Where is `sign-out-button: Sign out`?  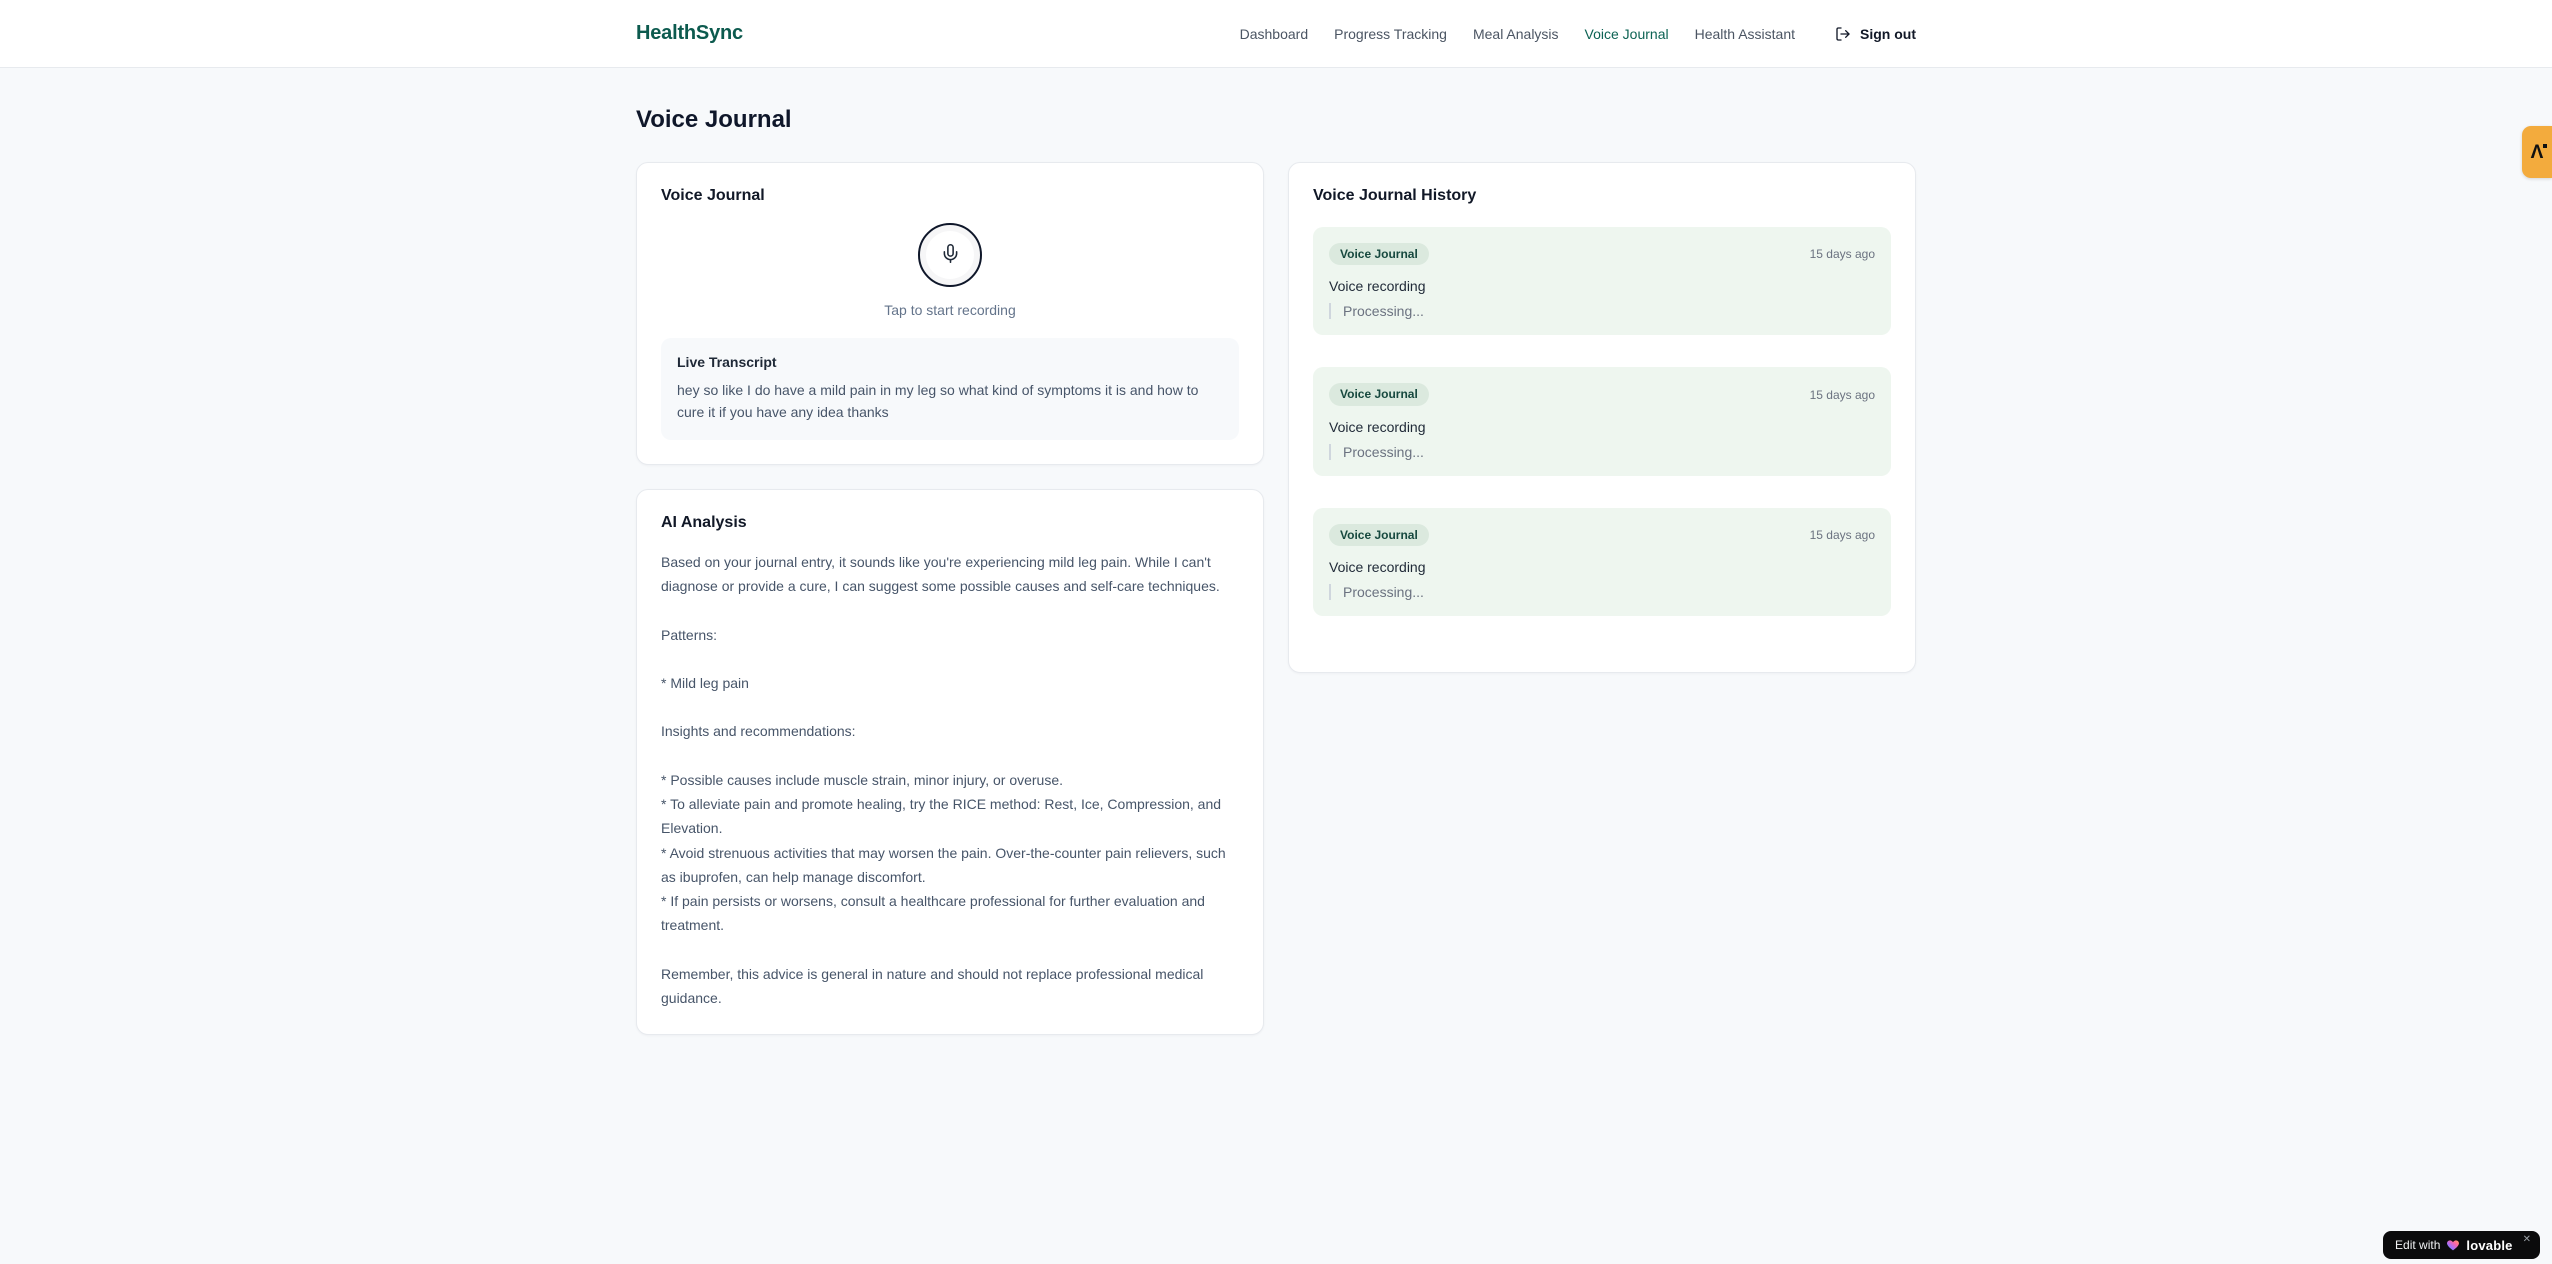 sign-out-button: Sign out is located at coordinates (1875, 34).